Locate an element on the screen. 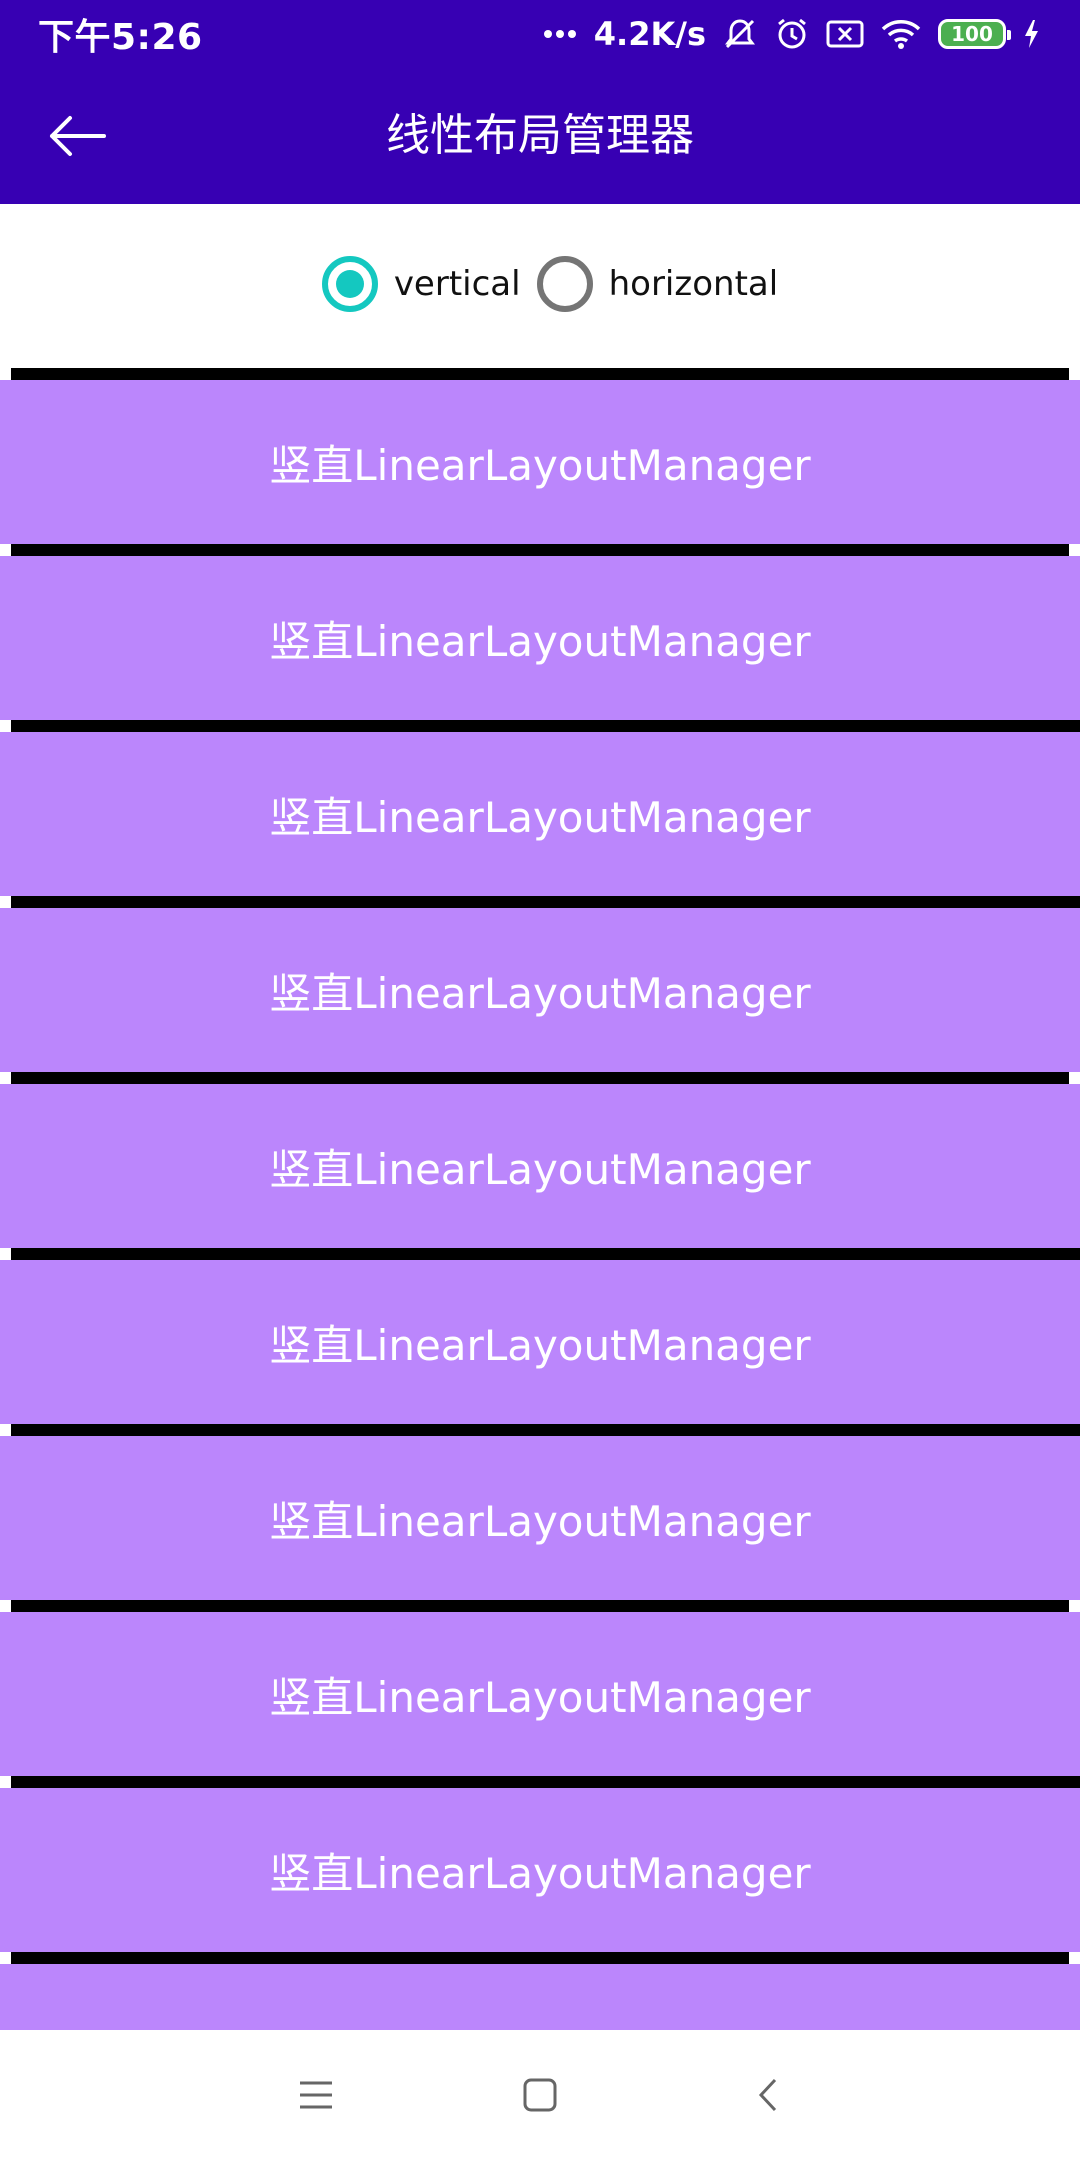 The height and width of the screenshot is (2160, 1080). back-icon is located at coordinates (768, 2095).